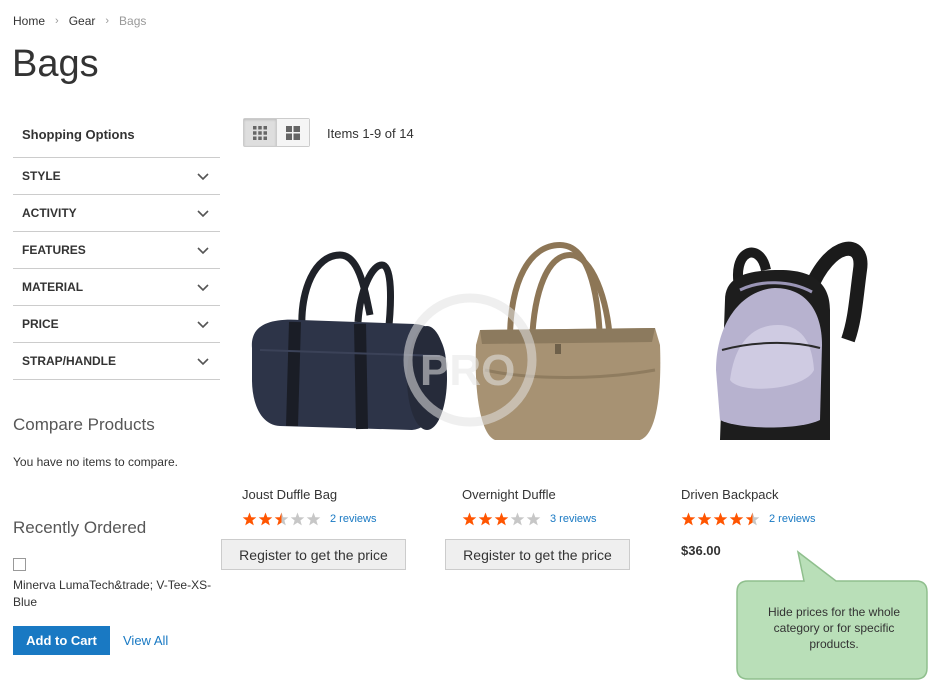 Image resolution: width=941 pixels, height=694 pixels. Describe the element at coordinates (54, 250) in the screenshot. I see `filter-label: FEATURES` at that location.